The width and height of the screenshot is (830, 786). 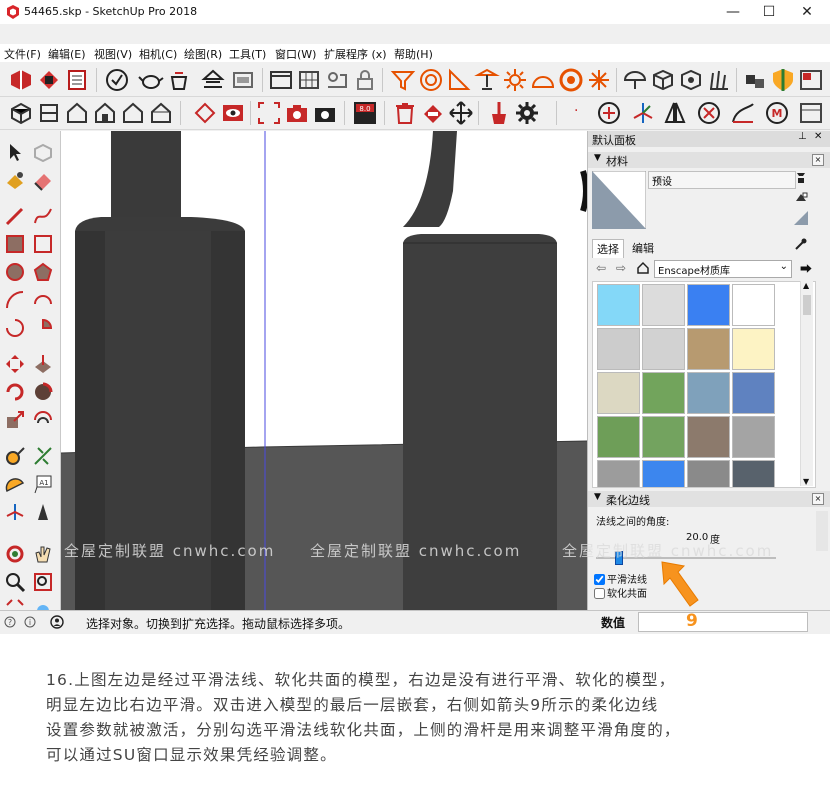 I want to click on protractor-icon, so click(x=15, y=484).